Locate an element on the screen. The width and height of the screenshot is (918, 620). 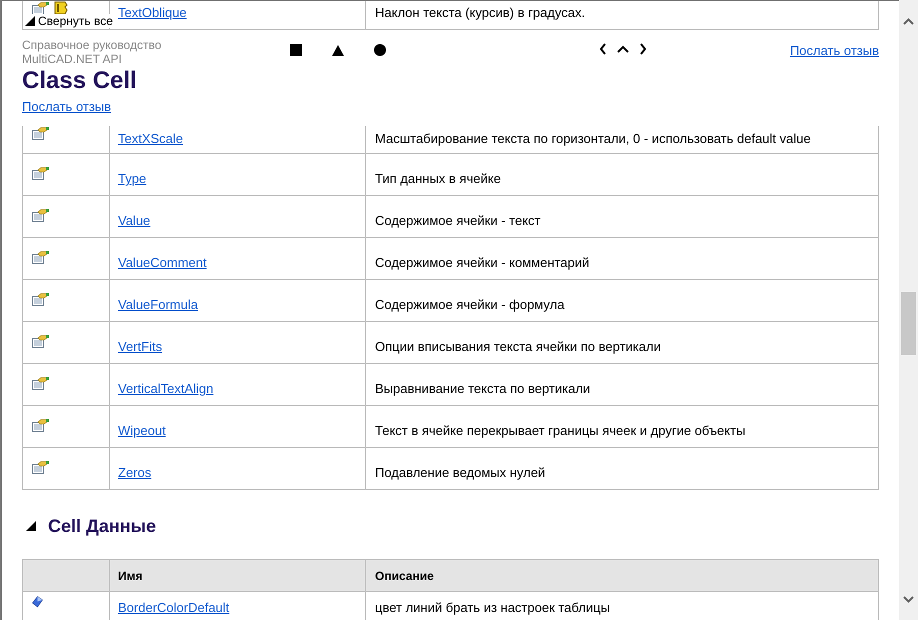
member-description: Тип данных в ячейке is located at coordinates (438, 178).